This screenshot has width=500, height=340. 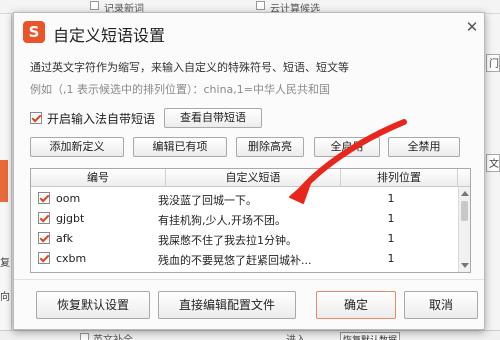 I want to click on enable-builtin-row: 开启输入法自带短语, so click(x=92, y=118).